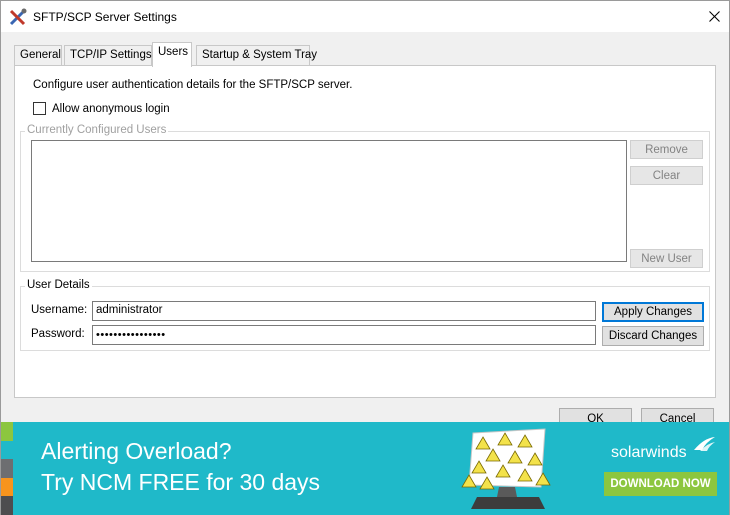 The height and width of the screenshot is (515, 730). Describe the element at coordinates (256, 55) in the screenshot. I see `tab-startup-system-tray: Startup & System Tray` at that location.